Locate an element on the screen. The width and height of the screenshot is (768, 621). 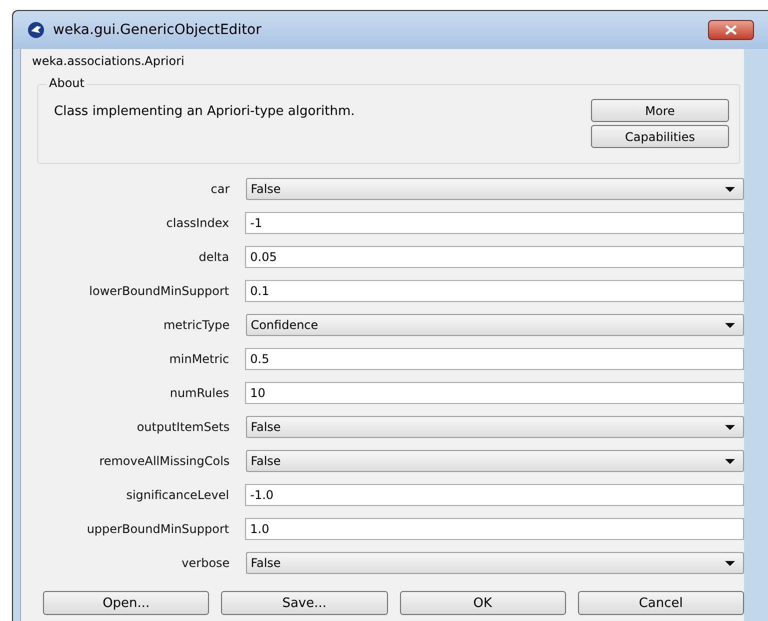
dialog-button: OK is located at coordinates (483, 603).